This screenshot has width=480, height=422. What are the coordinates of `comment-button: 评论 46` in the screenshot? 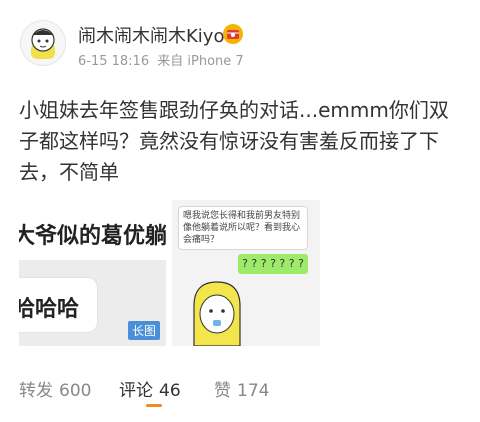 It's located at (150, 388).